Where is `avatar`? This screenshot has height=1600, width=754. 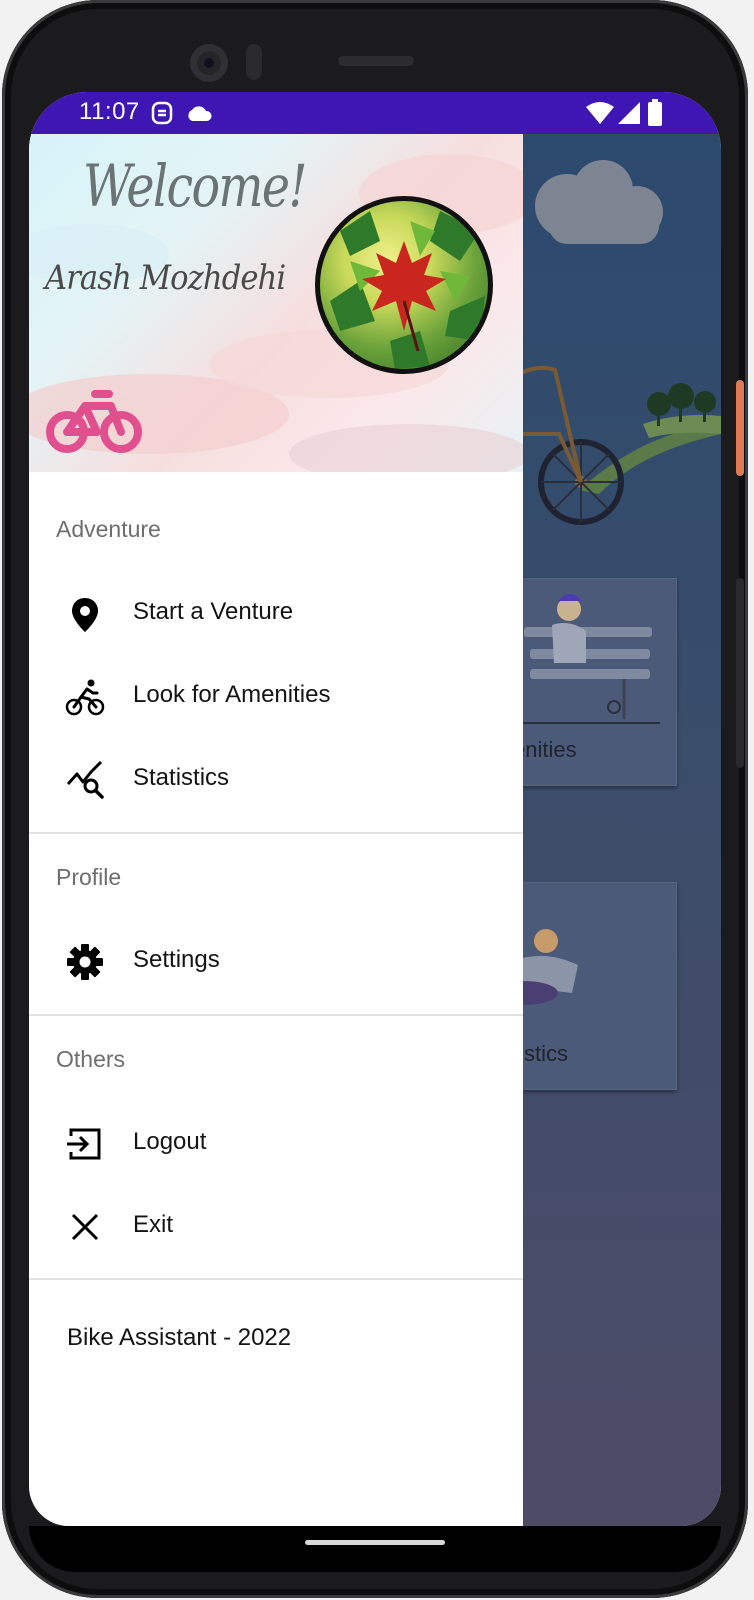 avatar is located at coordinates (404, 285).